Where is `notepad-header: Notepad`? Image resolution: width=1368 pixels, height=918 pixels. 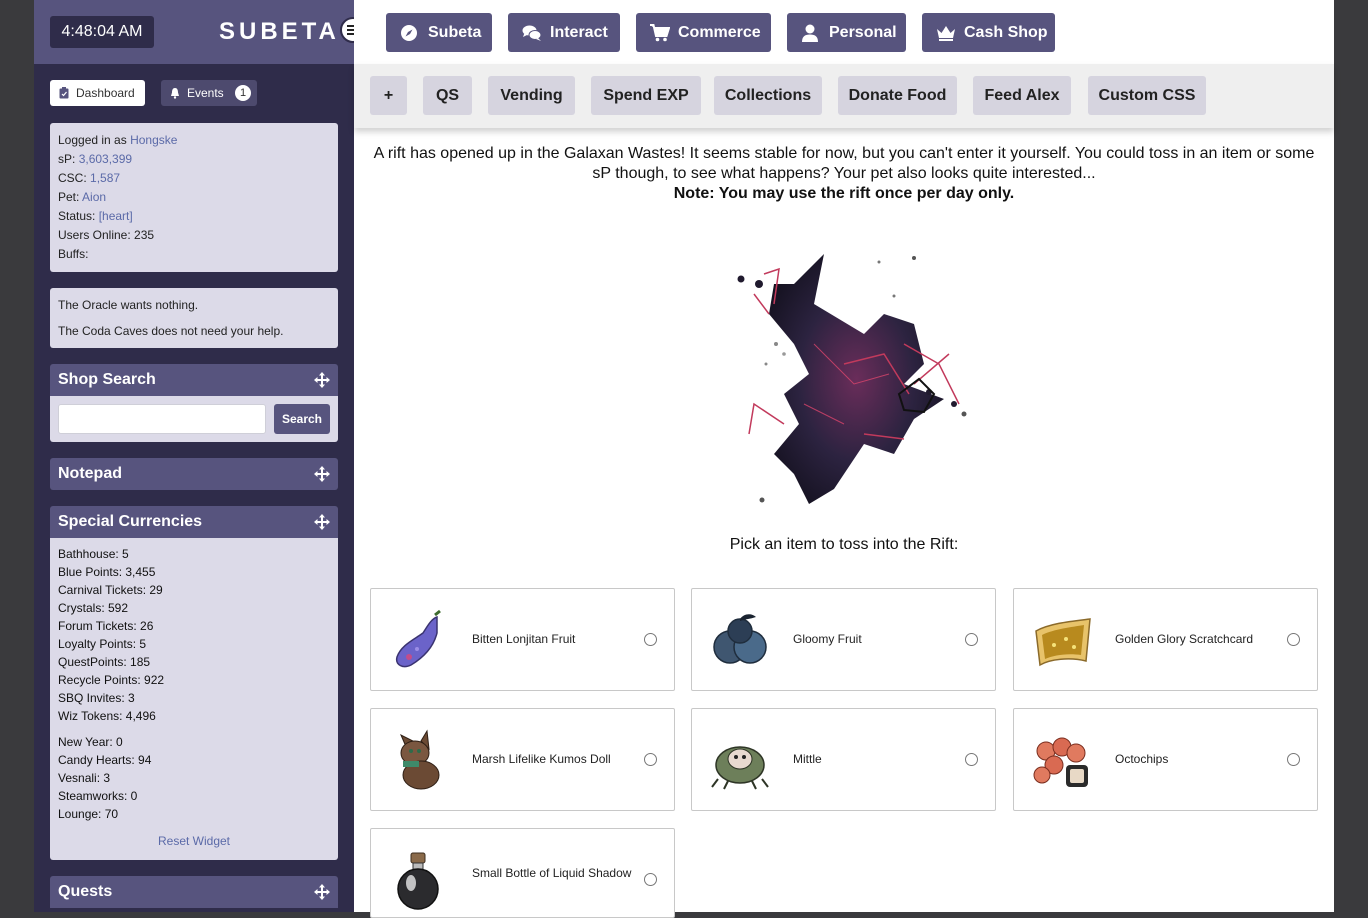
notepad-header: Notepad is located at coordinates (194, 474).